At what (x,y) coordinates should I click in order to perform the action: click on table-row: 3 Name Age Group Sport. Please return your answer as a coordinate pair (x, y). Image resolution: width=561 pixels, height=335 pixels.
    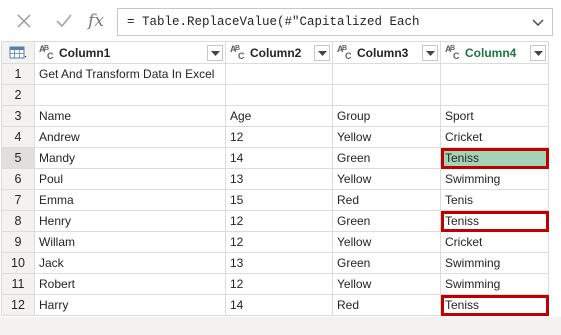
    Looking at the image, I should click on (275, 116).